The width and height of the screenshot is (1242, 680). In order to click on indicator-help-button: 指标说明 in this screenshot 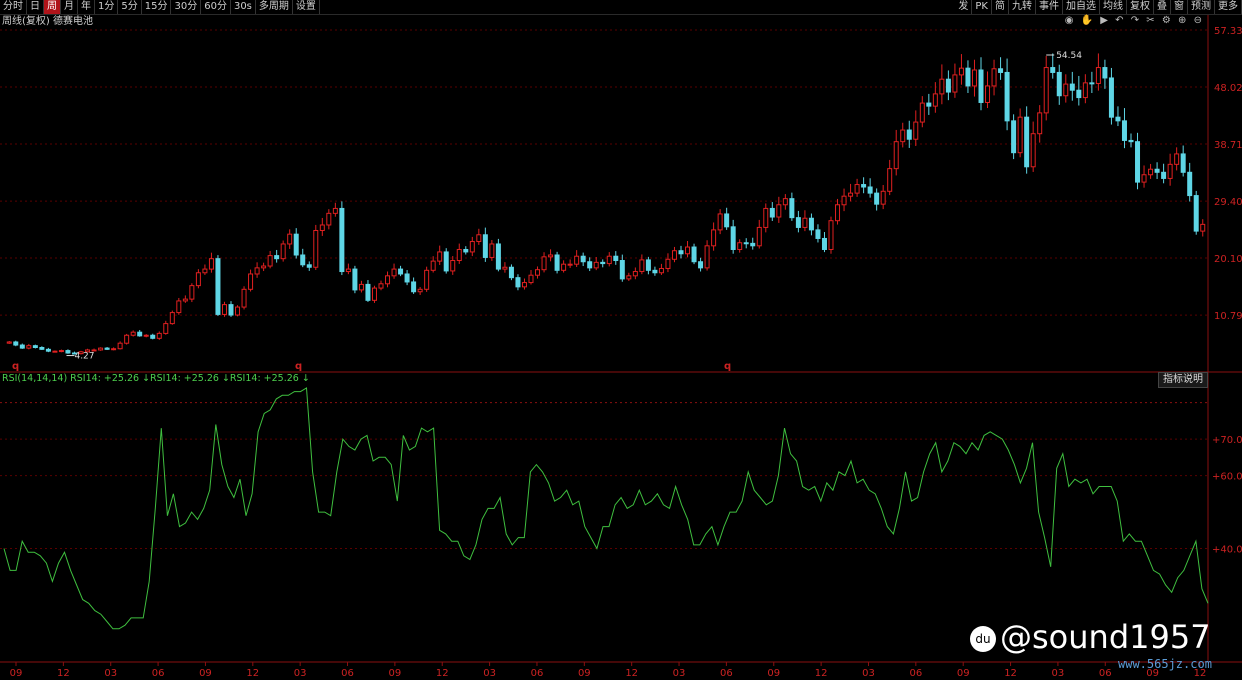, I will do `click(1183, 380)`.